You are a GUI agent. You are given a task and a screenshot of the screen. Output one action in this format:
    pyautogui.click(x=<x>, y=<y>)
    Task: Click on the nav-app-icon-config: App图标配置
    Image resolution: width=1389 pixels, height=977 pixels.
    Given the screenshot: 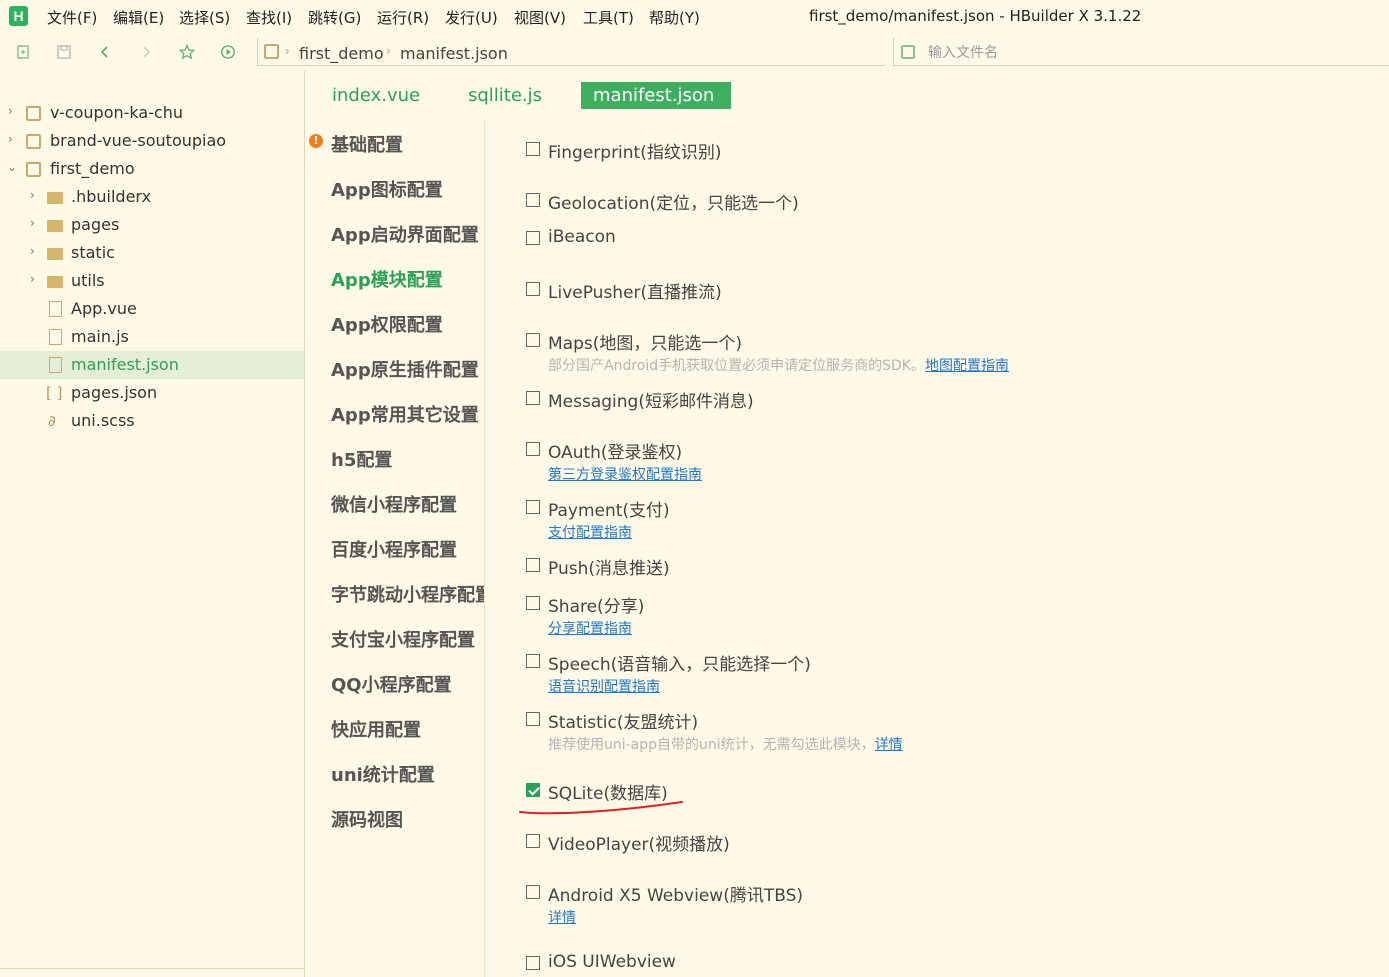 What is the action you would take?
    pyautogui.click(x=387, y=189)
    